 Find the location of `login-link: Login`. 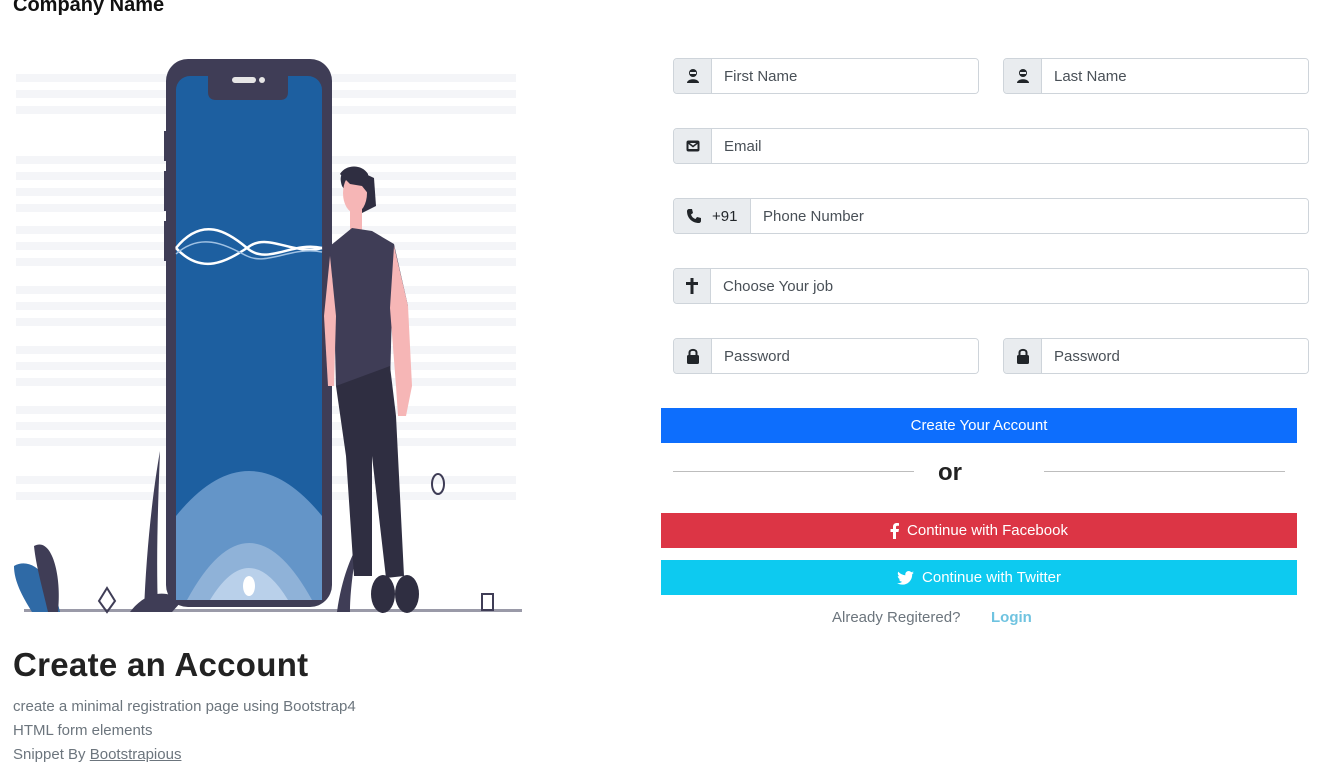

login-link: Login is located at coordinates (1011, 617).